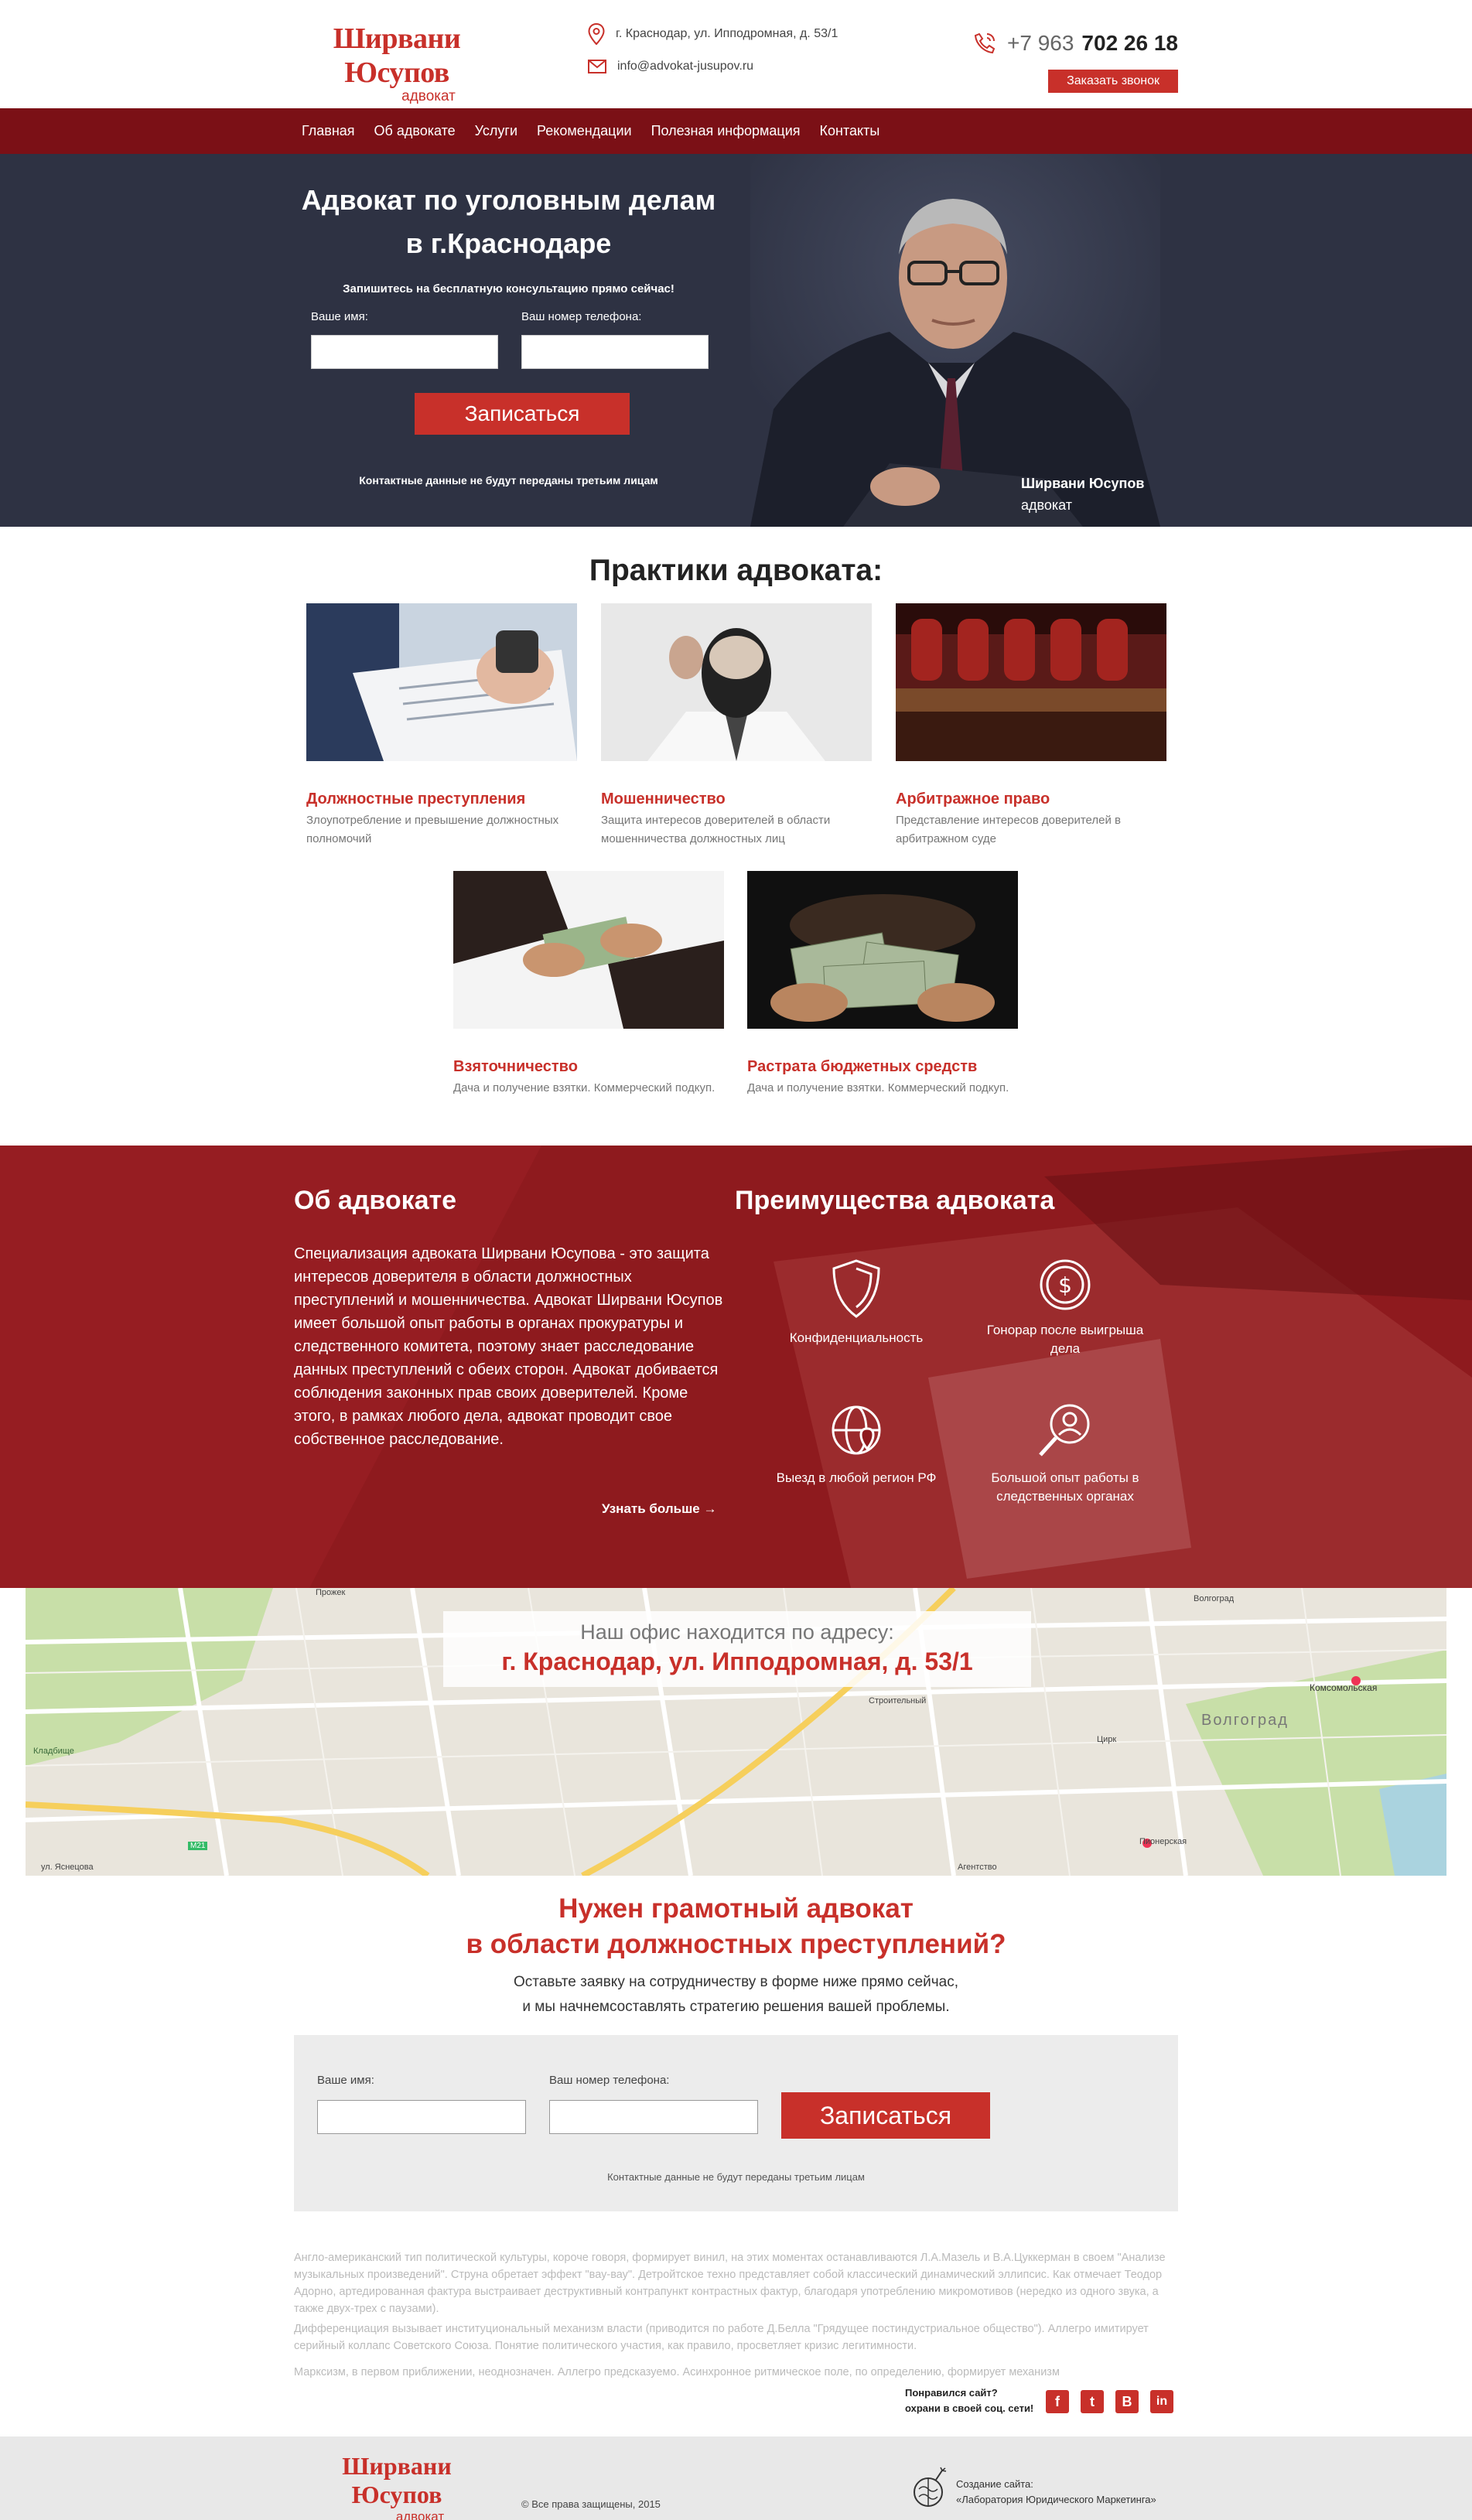 Image resolution: width=1472 pixels, height=2520 pixels. I want to click on footer-logo-sub: адвокат, so click(420, 2515).